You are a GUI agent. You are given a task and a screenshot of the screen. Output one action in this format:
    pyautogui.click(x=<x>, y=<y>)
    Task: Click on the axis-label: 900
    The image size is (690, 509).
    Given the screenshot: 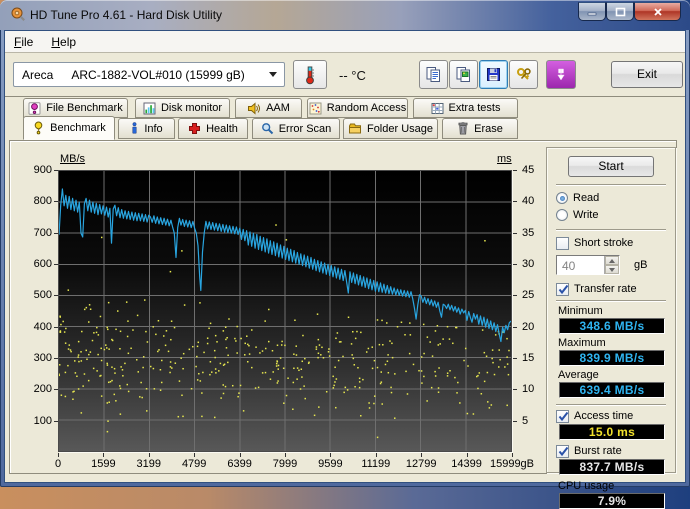 What is the action you would take?
    pyautogui.click(x=35, y=170)
    